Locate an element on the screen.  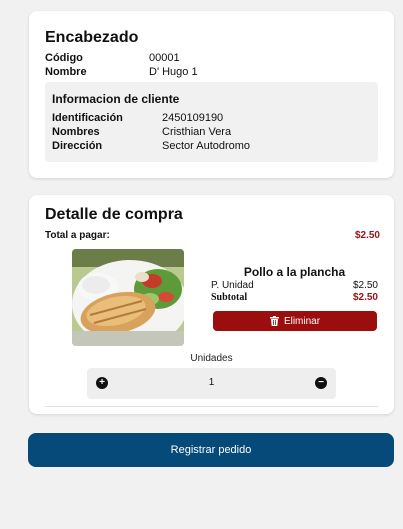
codigo-value: 00001 is located at coordinates (164, 58).